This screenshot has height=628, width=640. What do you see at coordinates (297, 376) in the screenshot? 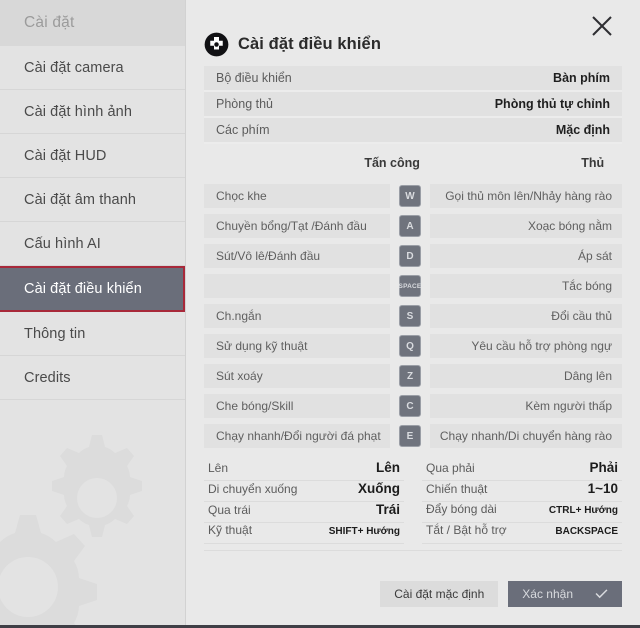
I see `binding-attack-action: Sút xoáy` at bounding box center [297, 376].